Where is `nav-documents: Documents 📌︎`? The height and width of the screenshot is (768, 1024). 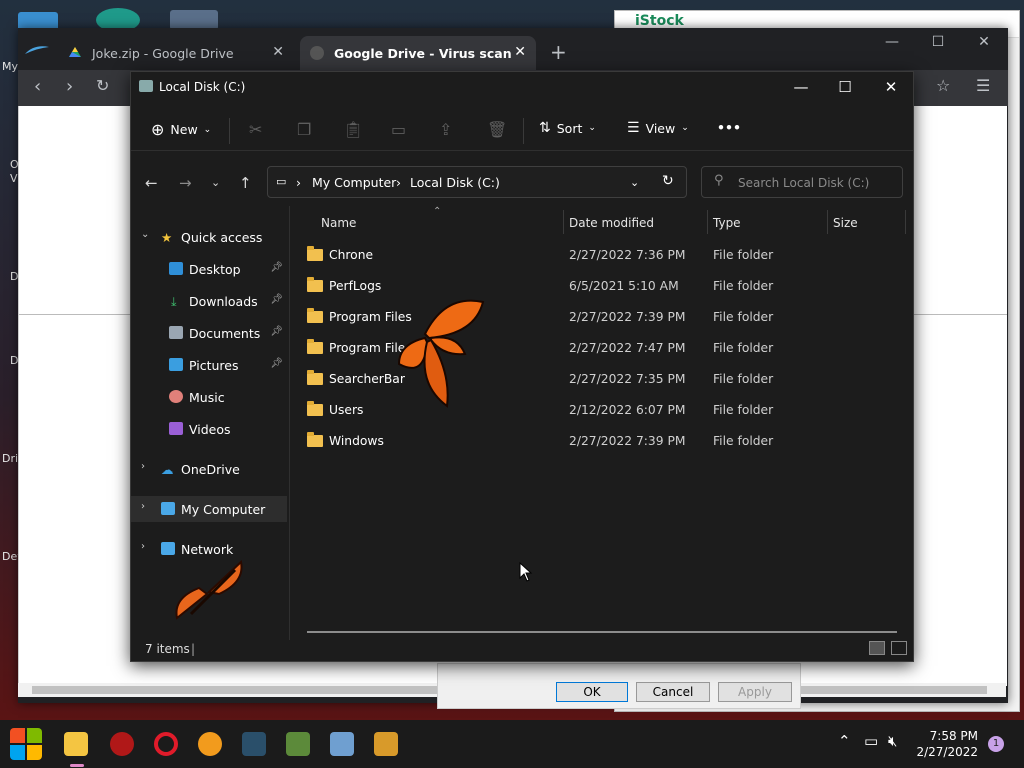
nav-documents: Documents 📌︎ is located at coordinates (209, 333).